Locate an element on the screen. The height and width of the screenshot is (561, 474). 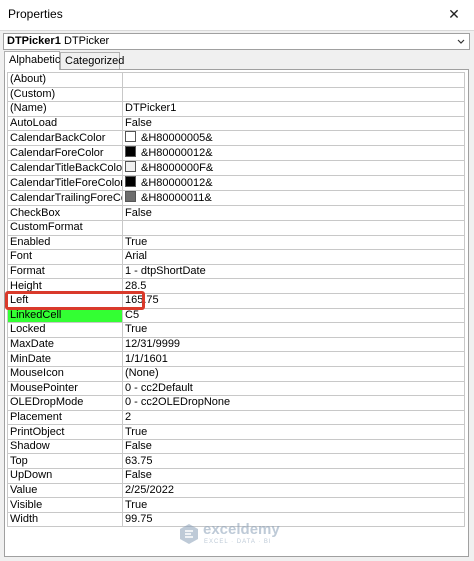
property-row: MinDate 1/1/1601 is located at coordinates (236, 359).